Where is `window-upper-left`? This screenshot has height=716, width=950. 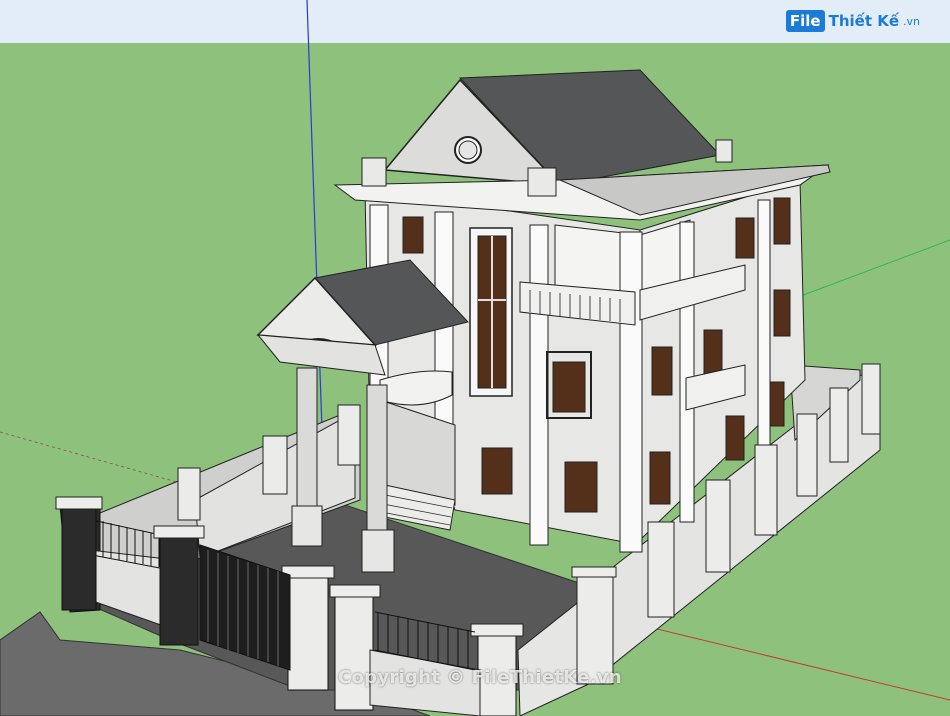 window-upper-left is located at coordinates (413, 235).